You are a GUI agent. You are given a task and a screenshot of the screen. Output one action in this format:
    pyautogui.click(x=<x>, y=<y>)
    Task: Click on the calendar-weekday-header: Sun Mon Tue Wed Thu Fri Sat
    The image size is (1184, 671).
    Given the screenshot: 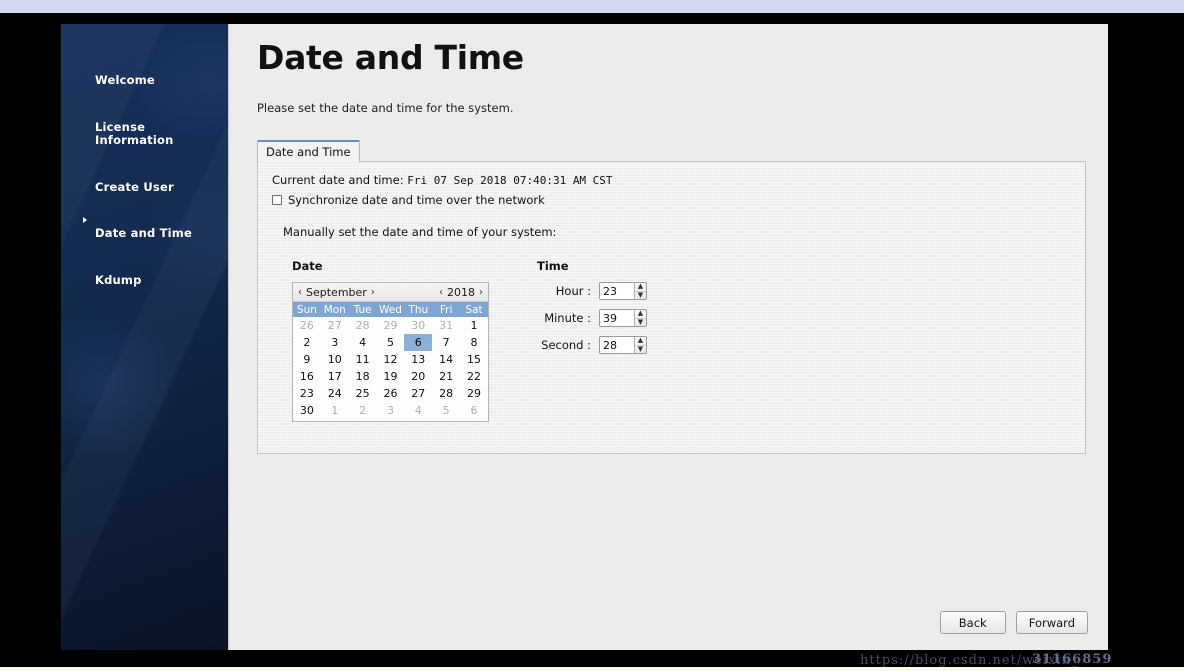 What is the action you would take?
    pyautogui.click(x=390, y=309)
    